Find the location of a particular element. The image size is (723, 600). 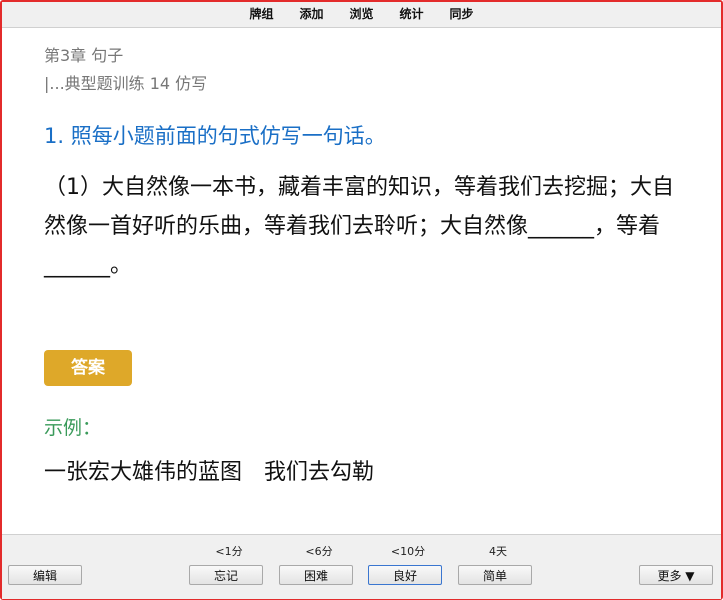

section-title: |...典型题训练 14 仿写 is located at coordinates (126, 83).